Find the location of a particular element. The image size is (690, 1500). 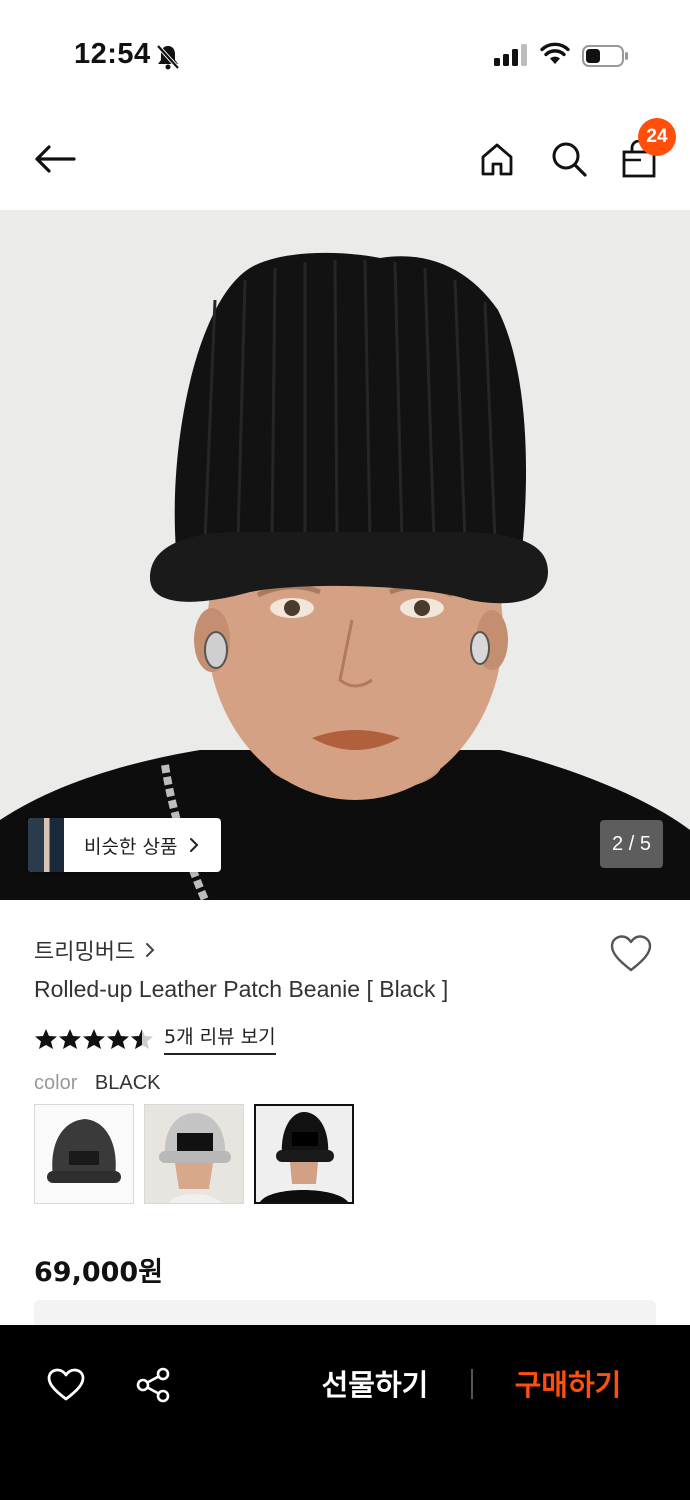

signal-icon is located at coordinates (511, 57).